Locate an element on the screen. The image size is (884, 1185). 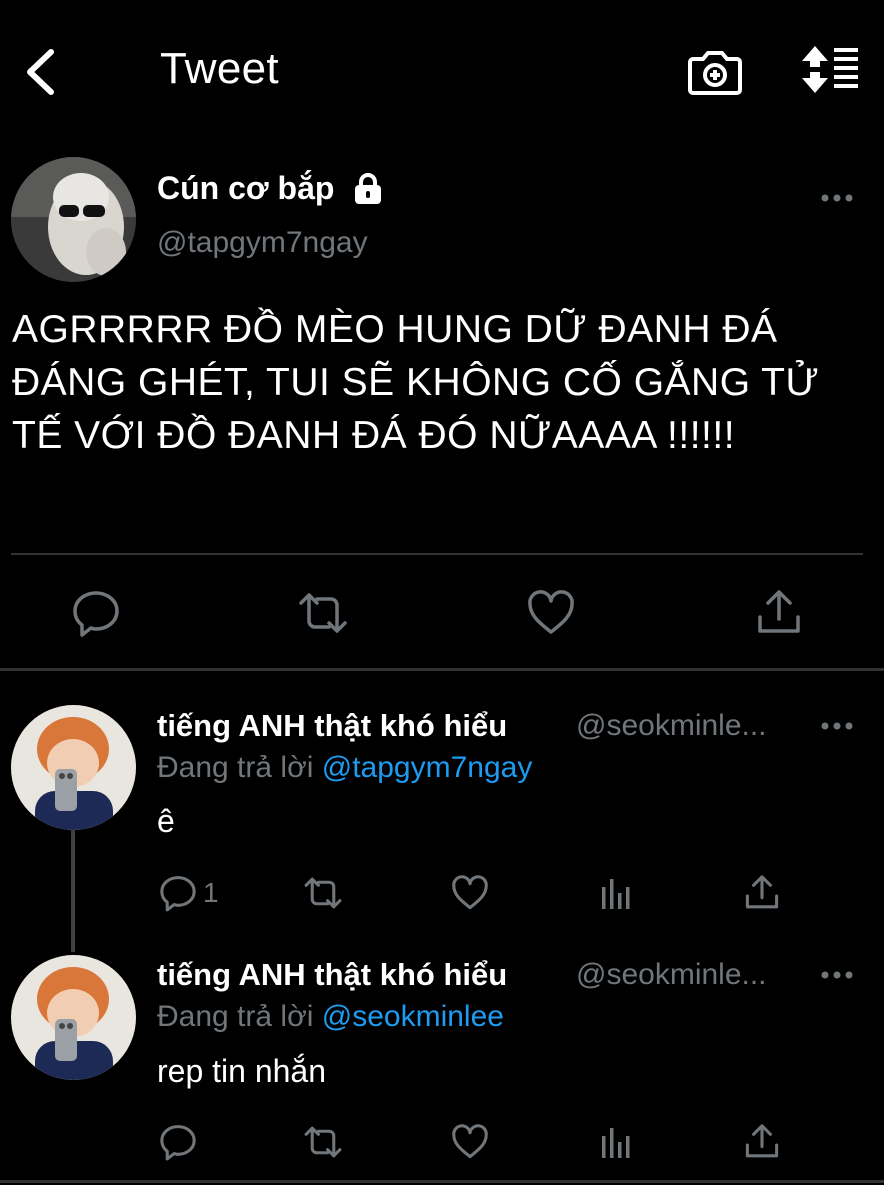
author-handle: @tapgym7ngay is located at coordinates (262, 243).